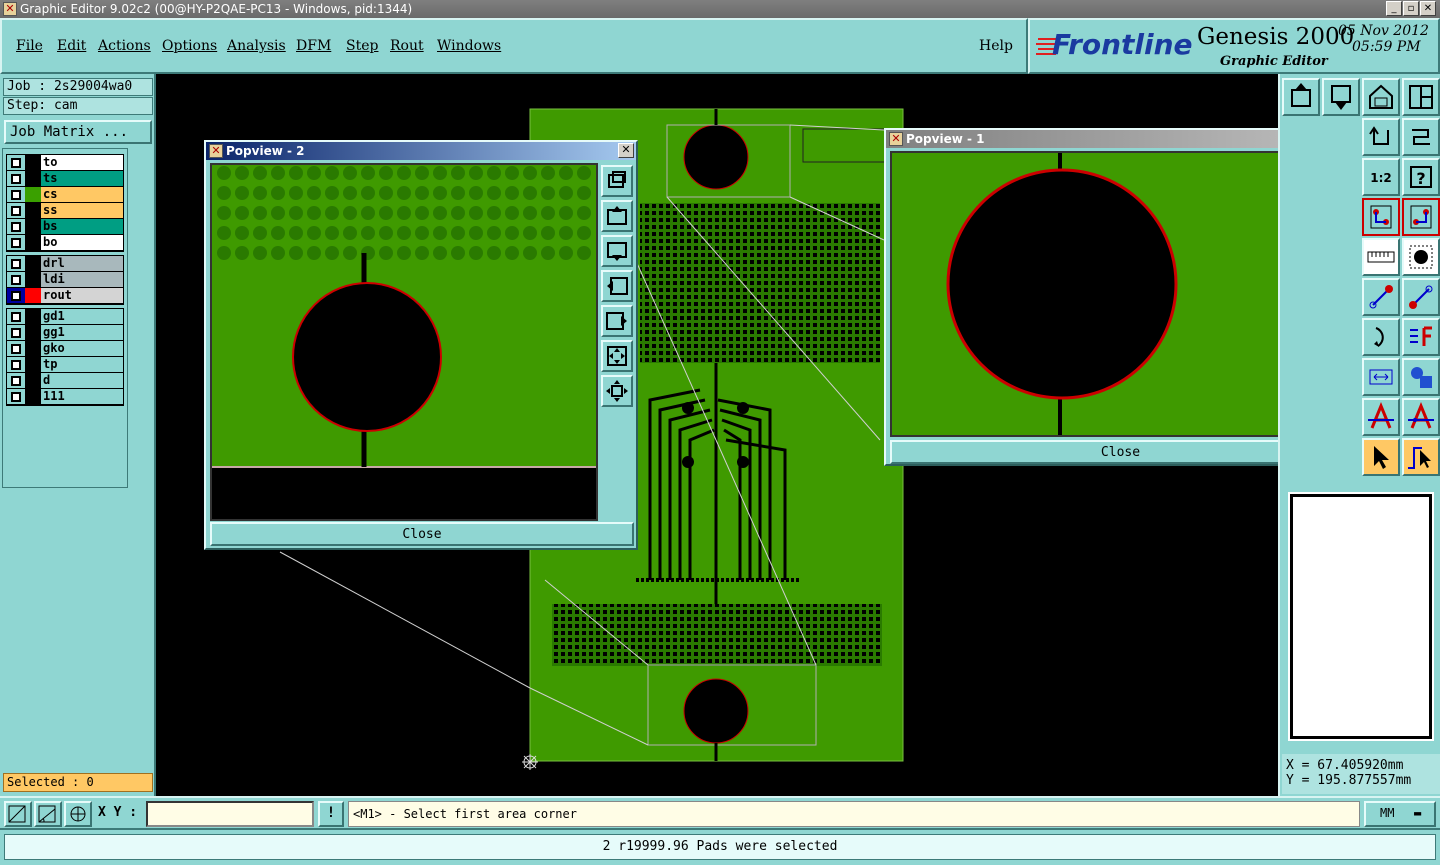 The image size is (1440, 865). Describe the element at coordinates (404, 342) in the screenshot. I see `popview-2-canvas` at that location.